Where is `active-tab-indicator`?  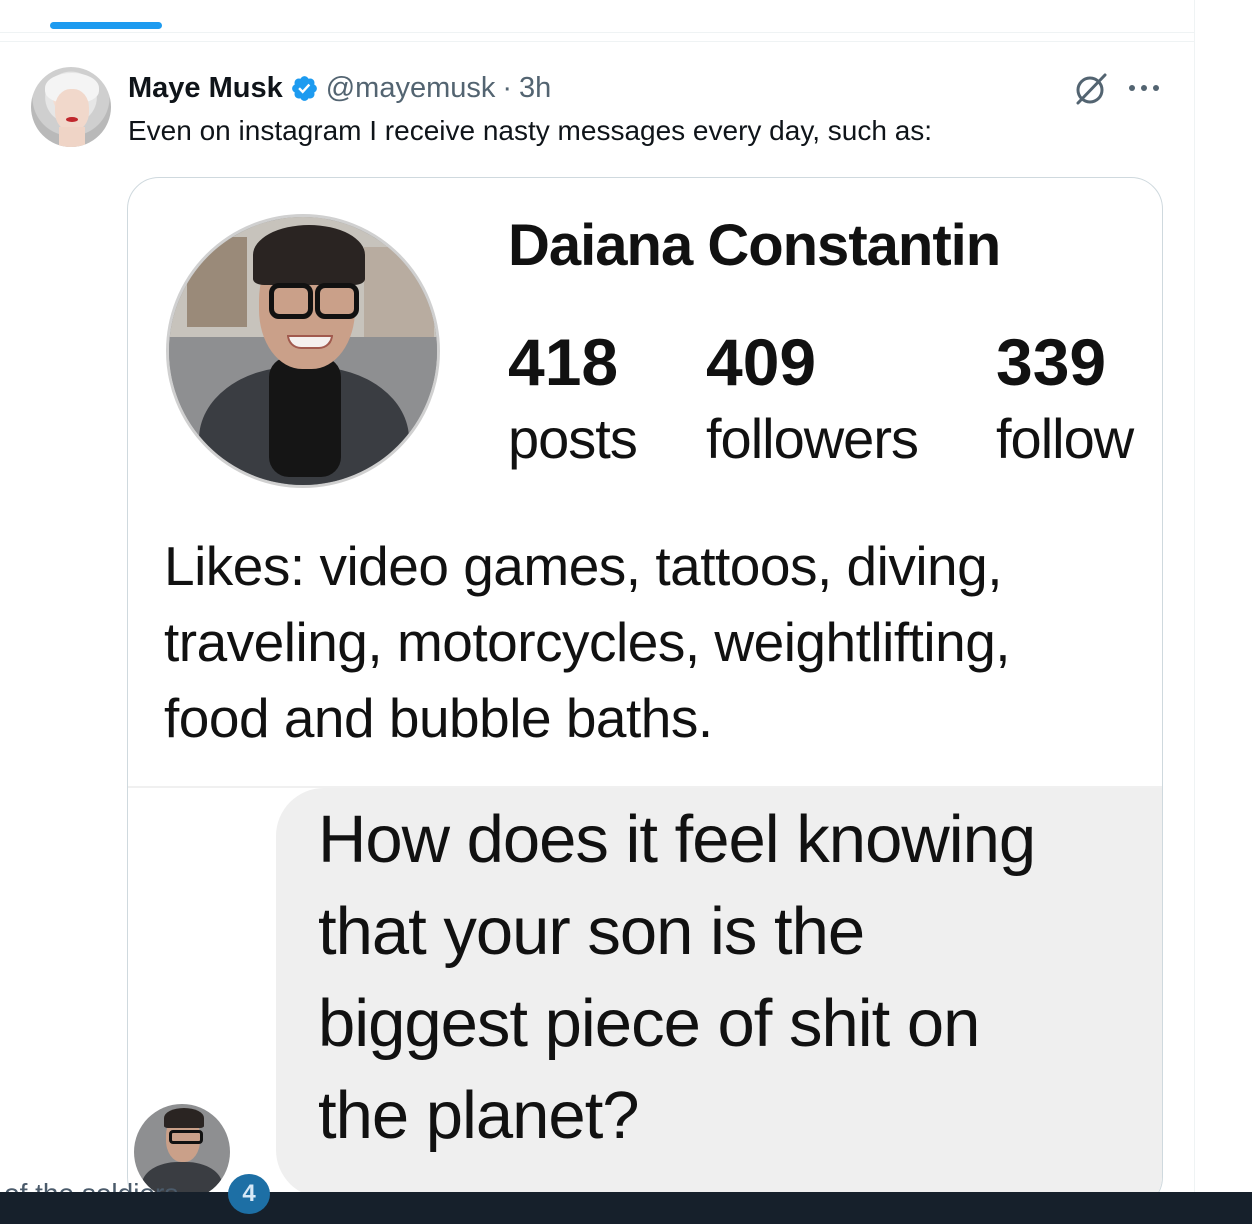 active-tab-indicator is located at coordinates (106, 25).